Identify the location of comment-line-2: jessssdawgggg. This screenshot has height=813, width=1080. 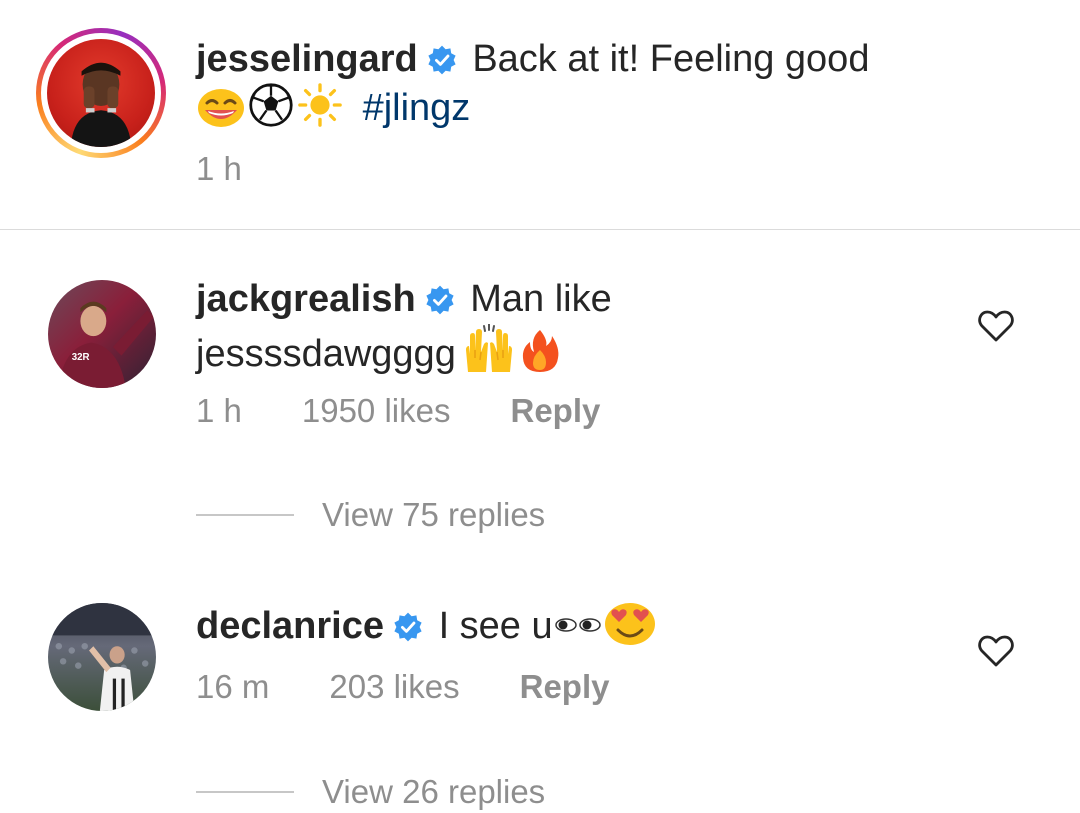
(378, 350).